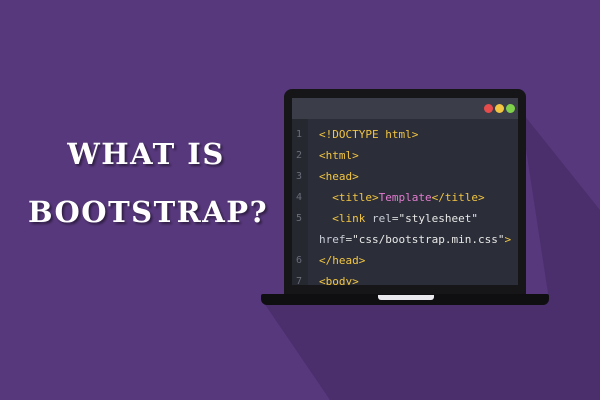  I want to click on code-token: <!DOCTYPE html>, so click(369, 134).